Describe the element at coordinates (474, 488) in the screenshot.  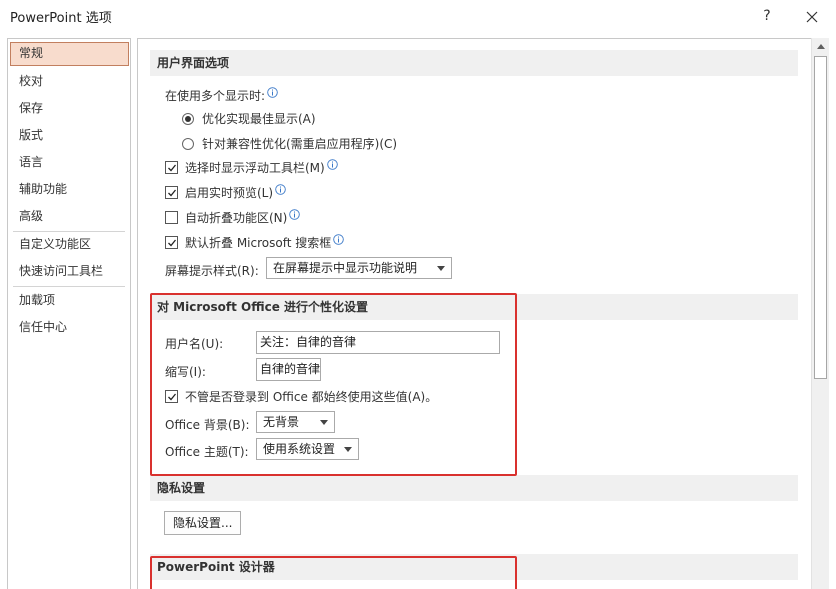
I see `section-header-privacy: 隐私设置` at that location.